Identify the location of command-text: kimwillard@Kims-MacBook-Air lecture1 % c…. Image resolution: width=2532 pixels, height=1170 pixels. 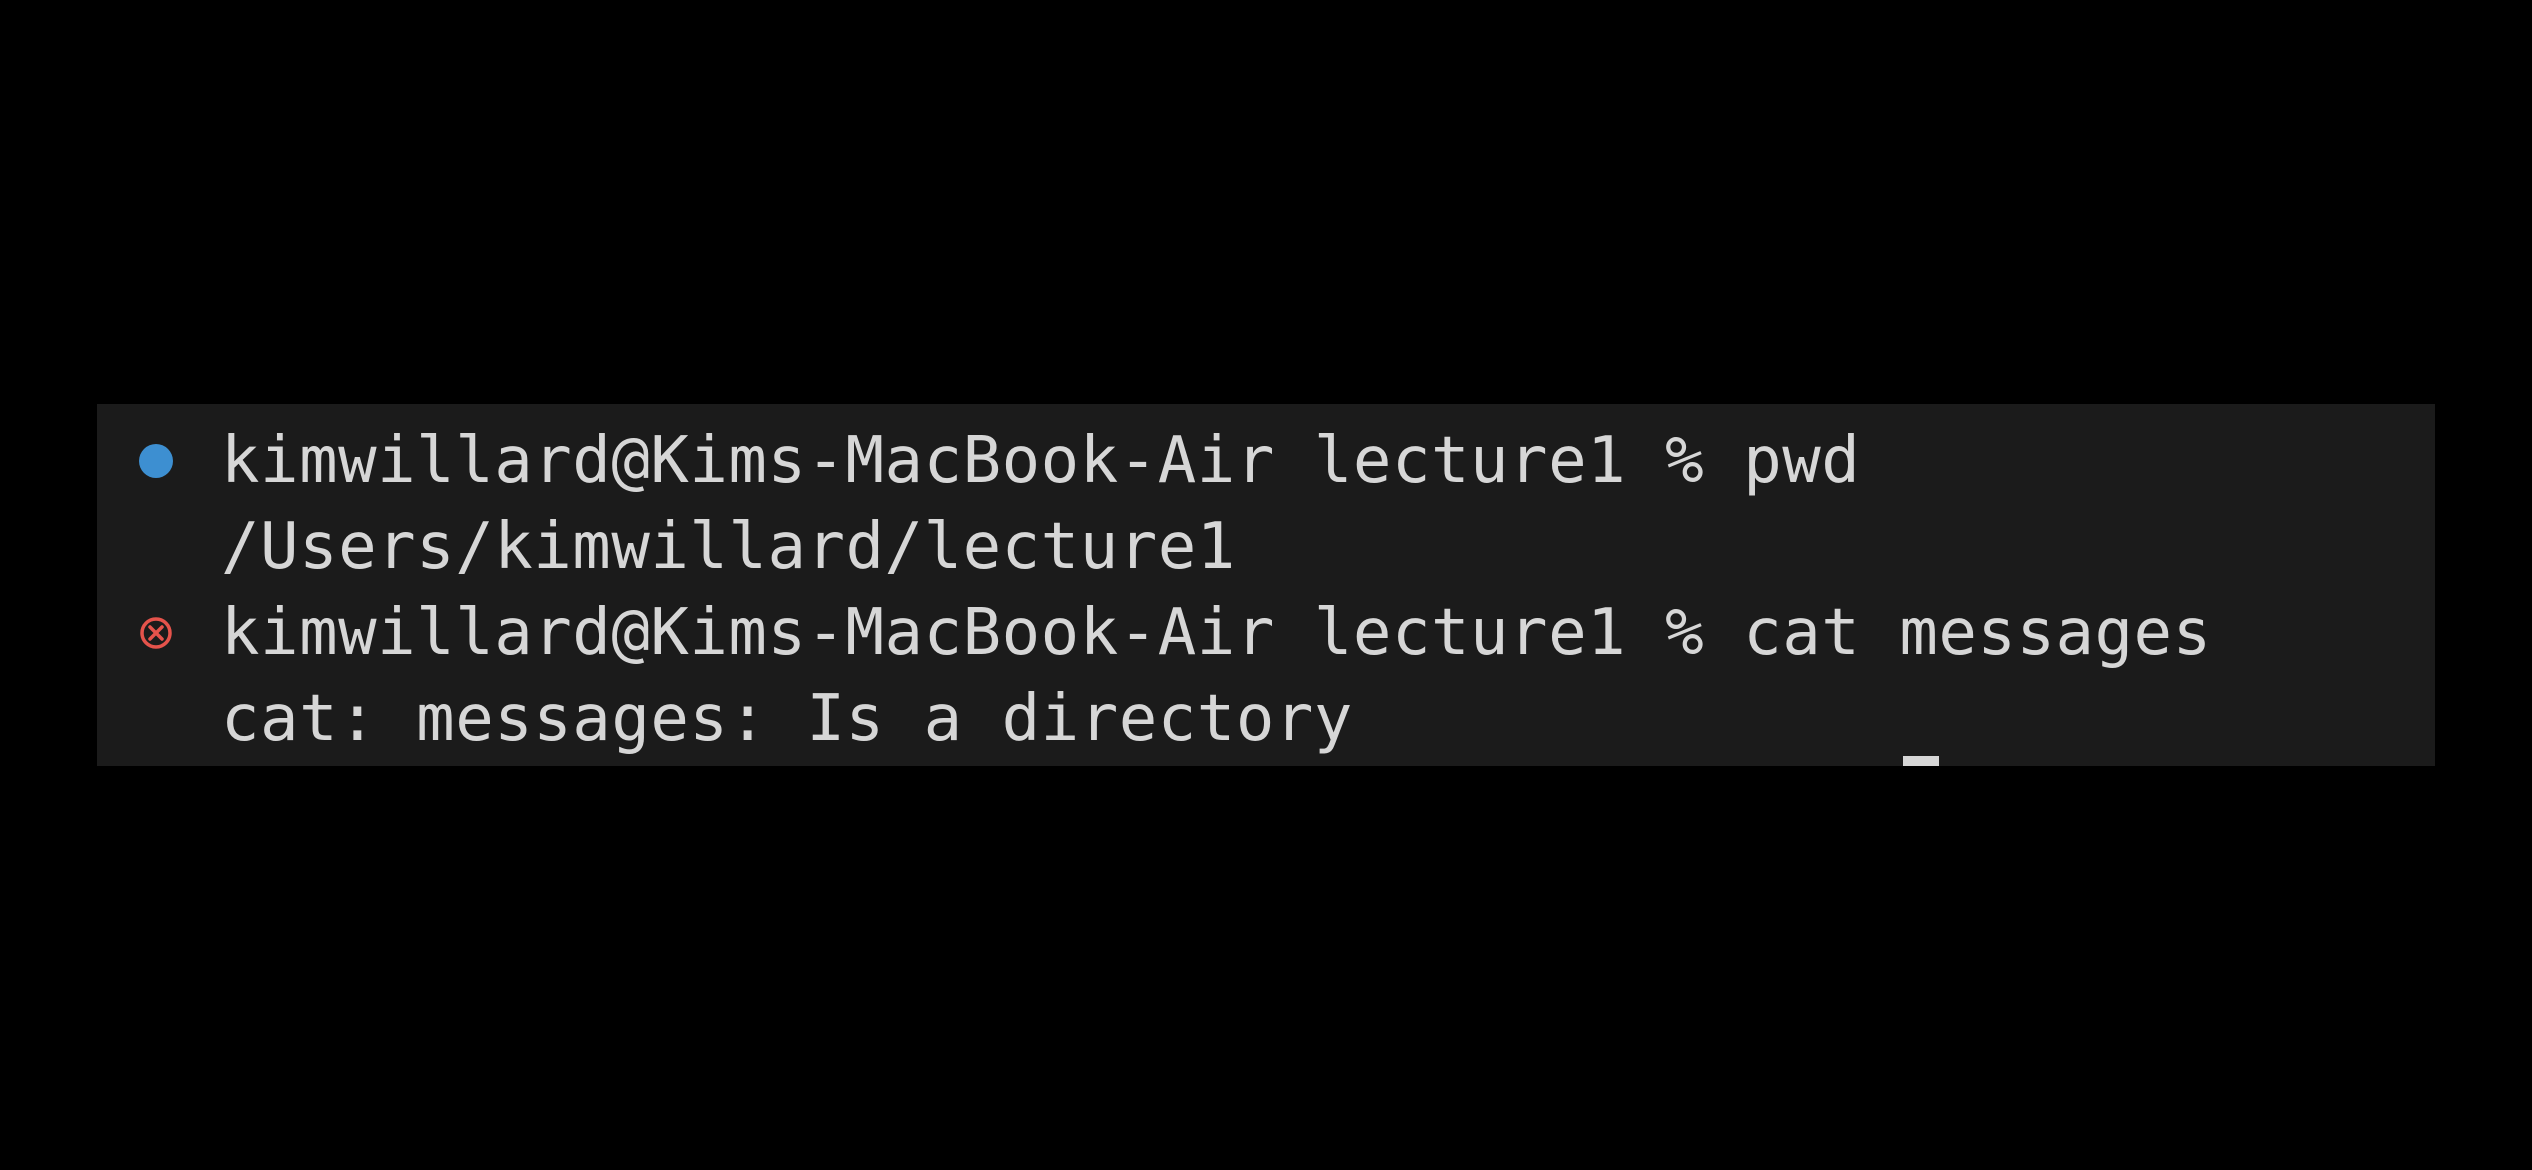
(1216, 633).